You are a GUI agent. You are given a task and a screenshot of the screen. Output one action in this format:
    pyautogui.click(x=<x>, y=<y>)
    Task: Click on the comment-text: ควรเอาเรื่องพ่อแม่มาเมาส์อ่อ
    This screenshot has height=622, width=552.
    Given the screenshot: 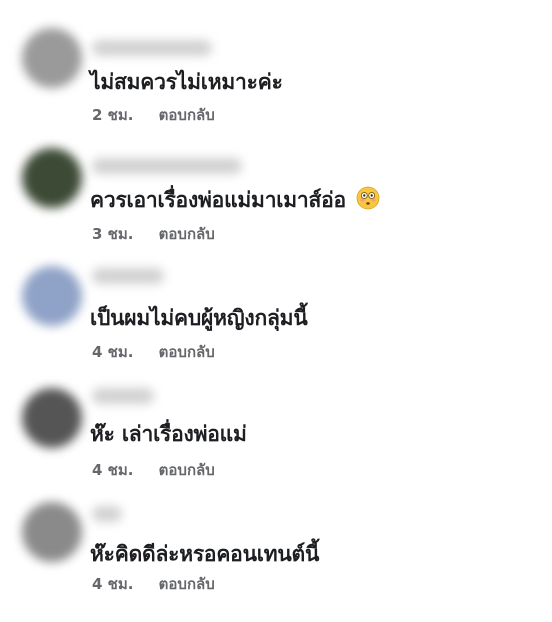 What is the action you would take?
    pyautogui.click(x=235, y=200)
    